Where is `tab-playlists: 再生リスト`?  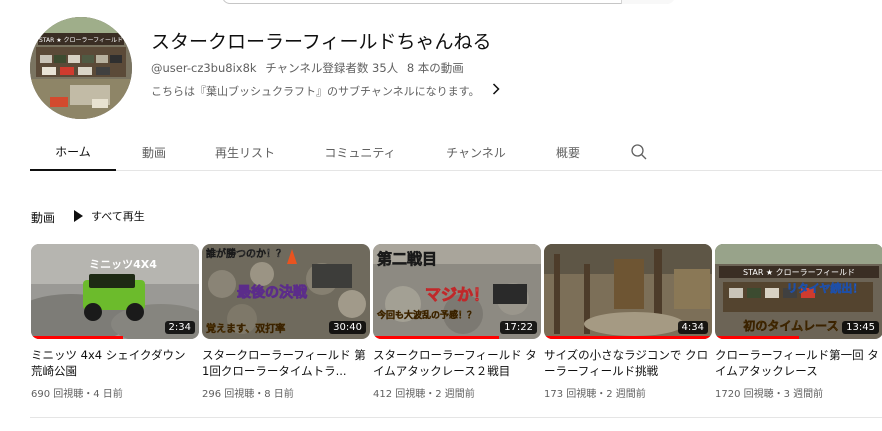
tab-playlists: 再生リスト is located at coordinates (245, 152).